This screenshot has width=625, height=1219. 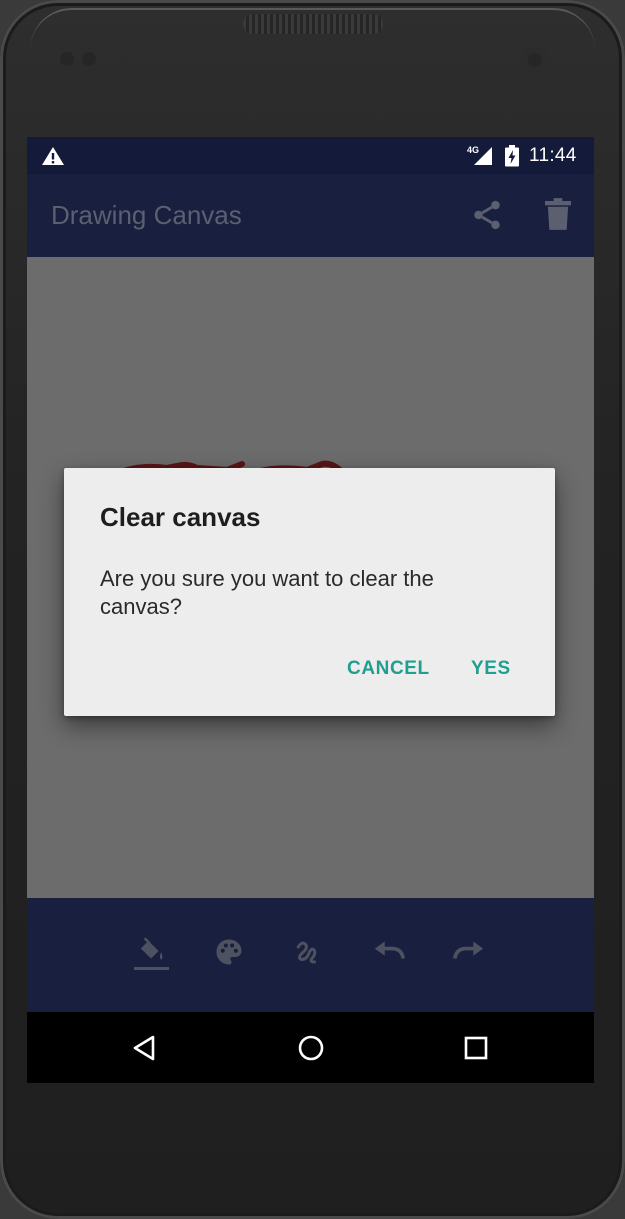 I want to click on dialog-title: Clear canvas, so click(x=180, y=517).